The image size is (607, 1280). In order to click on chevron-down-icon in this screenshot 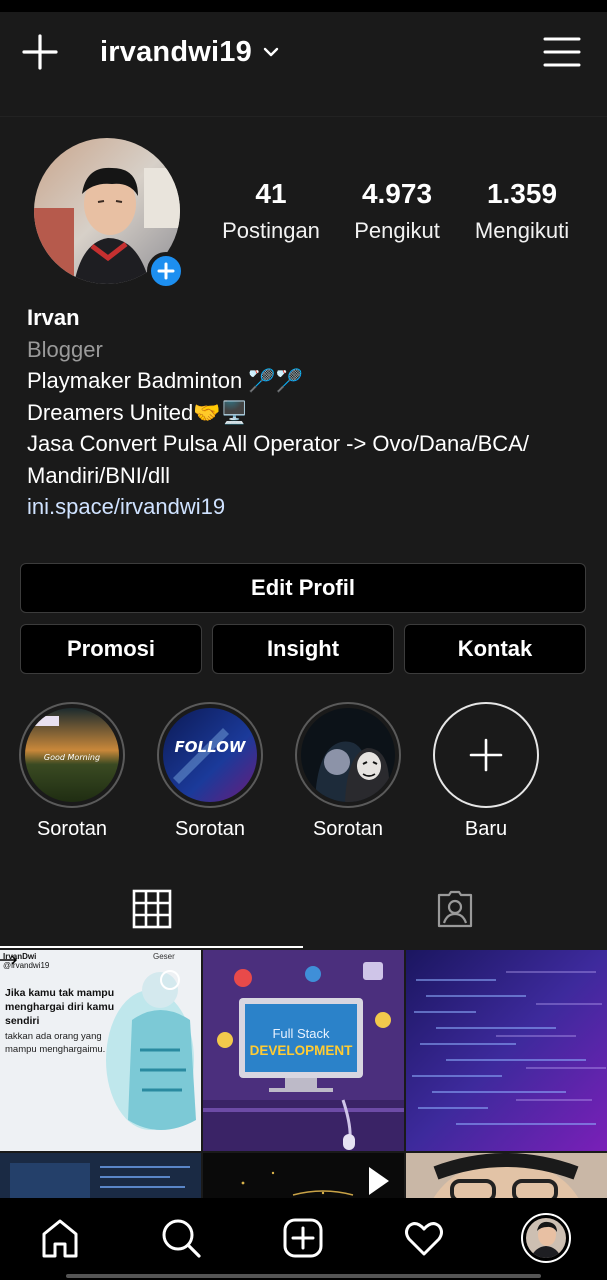, I will do `click(271, 52)`.